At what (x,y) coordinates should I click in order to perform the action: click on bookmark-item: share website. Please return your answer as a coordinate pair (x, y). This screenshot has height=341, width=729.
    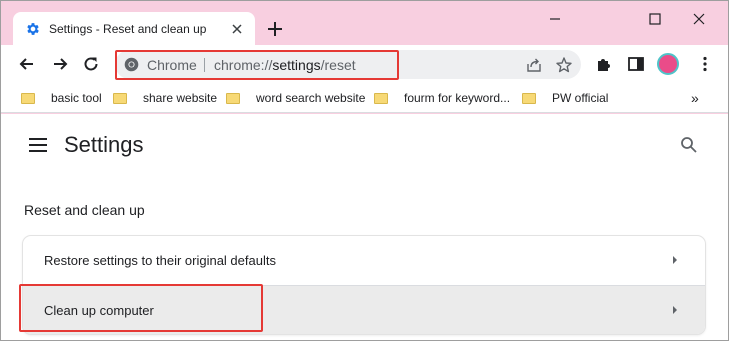
    Looking at the image, I should click on (165, 98).